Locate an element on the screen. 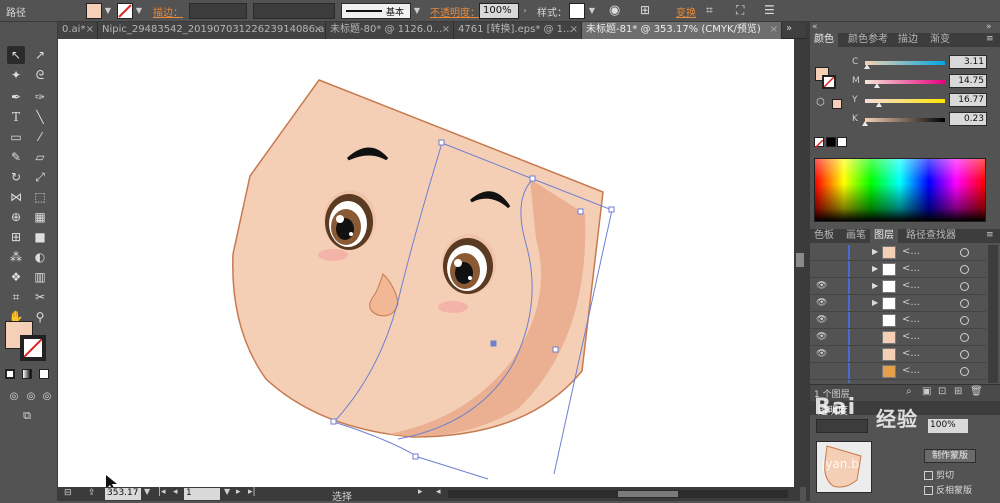  draw-inside-icon: ◎ is located at coordinates (47, 397).